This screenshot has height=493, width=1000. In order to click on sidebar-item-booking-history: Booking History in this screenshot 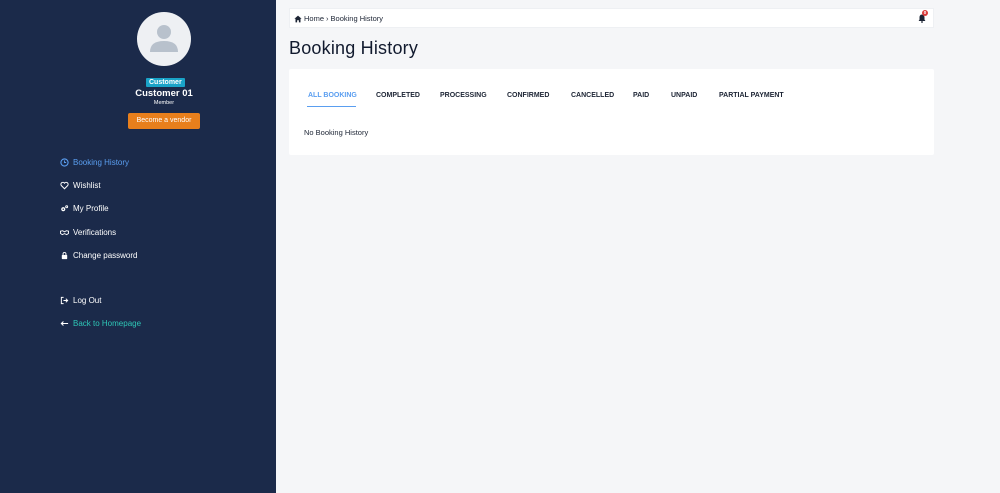, I will do `click(94, 162)`.